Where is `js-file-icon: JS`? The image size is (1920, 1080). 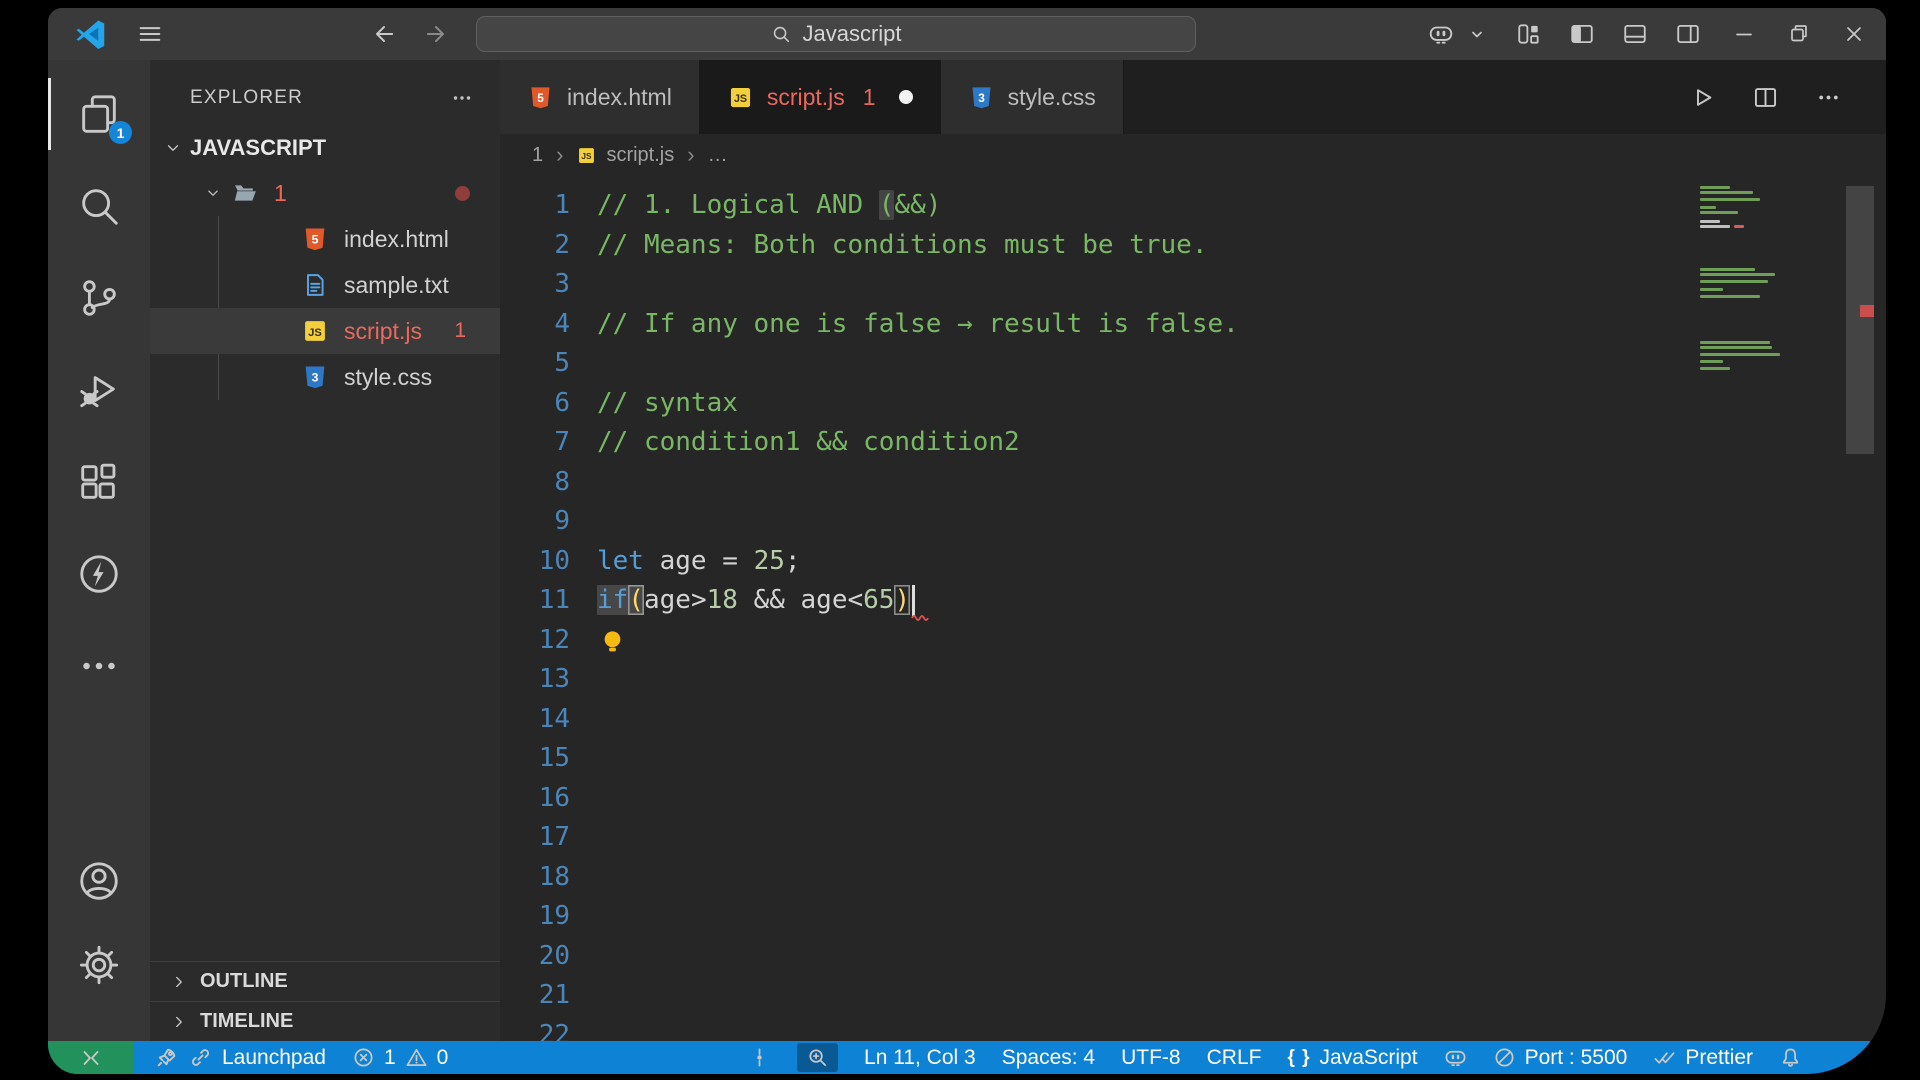 js-file-icon: JS is located at coordinates (740, 97).